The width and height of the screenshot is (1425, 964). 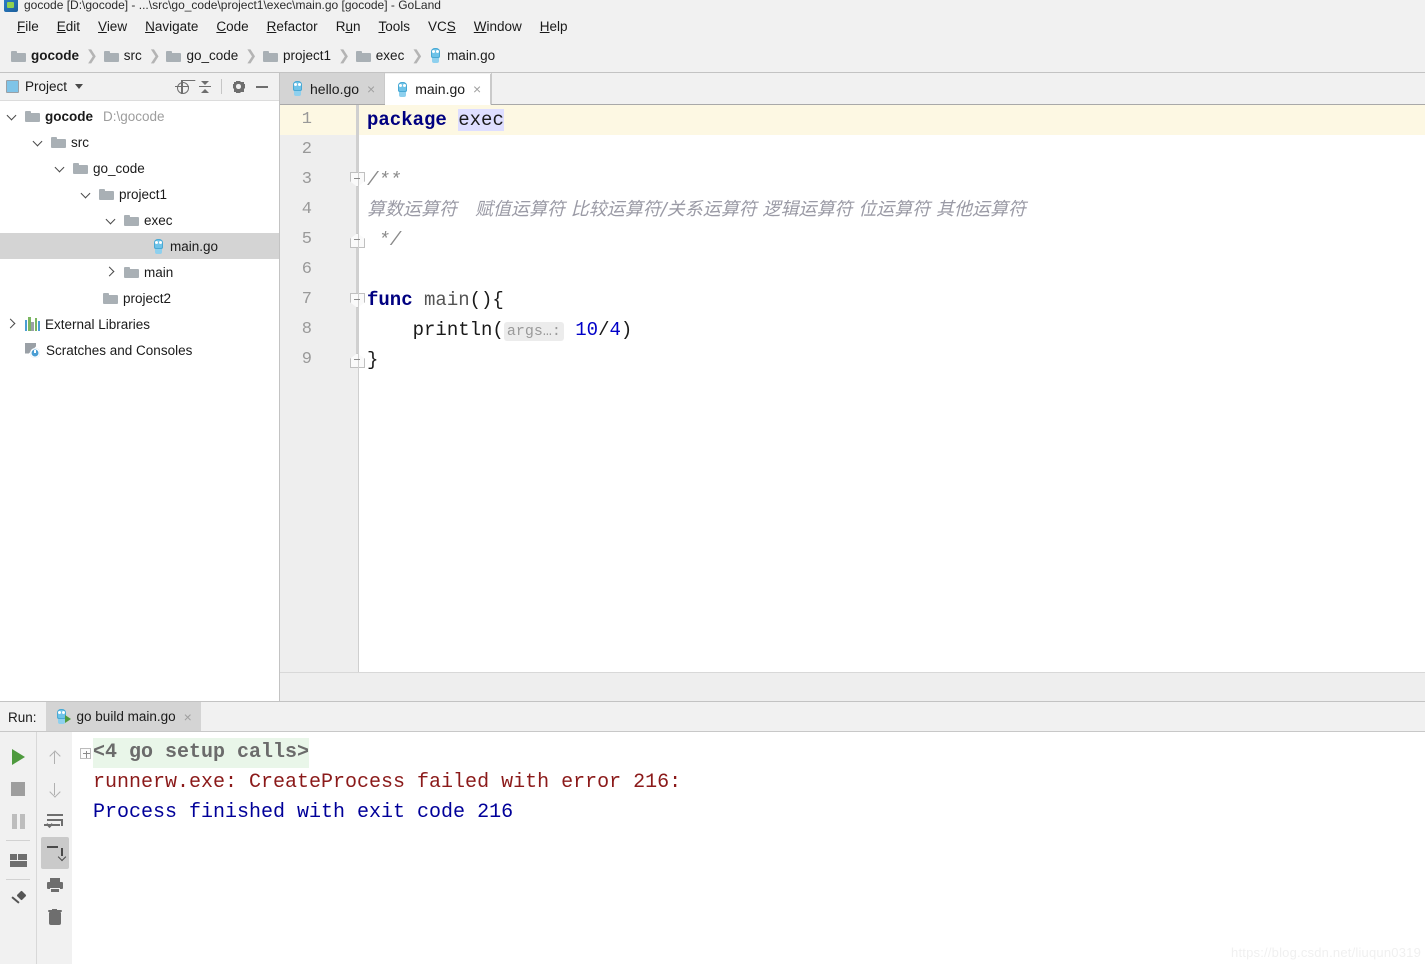 I want to click on breadcrumb-item-exec: exec, so click(x=380, y=55).